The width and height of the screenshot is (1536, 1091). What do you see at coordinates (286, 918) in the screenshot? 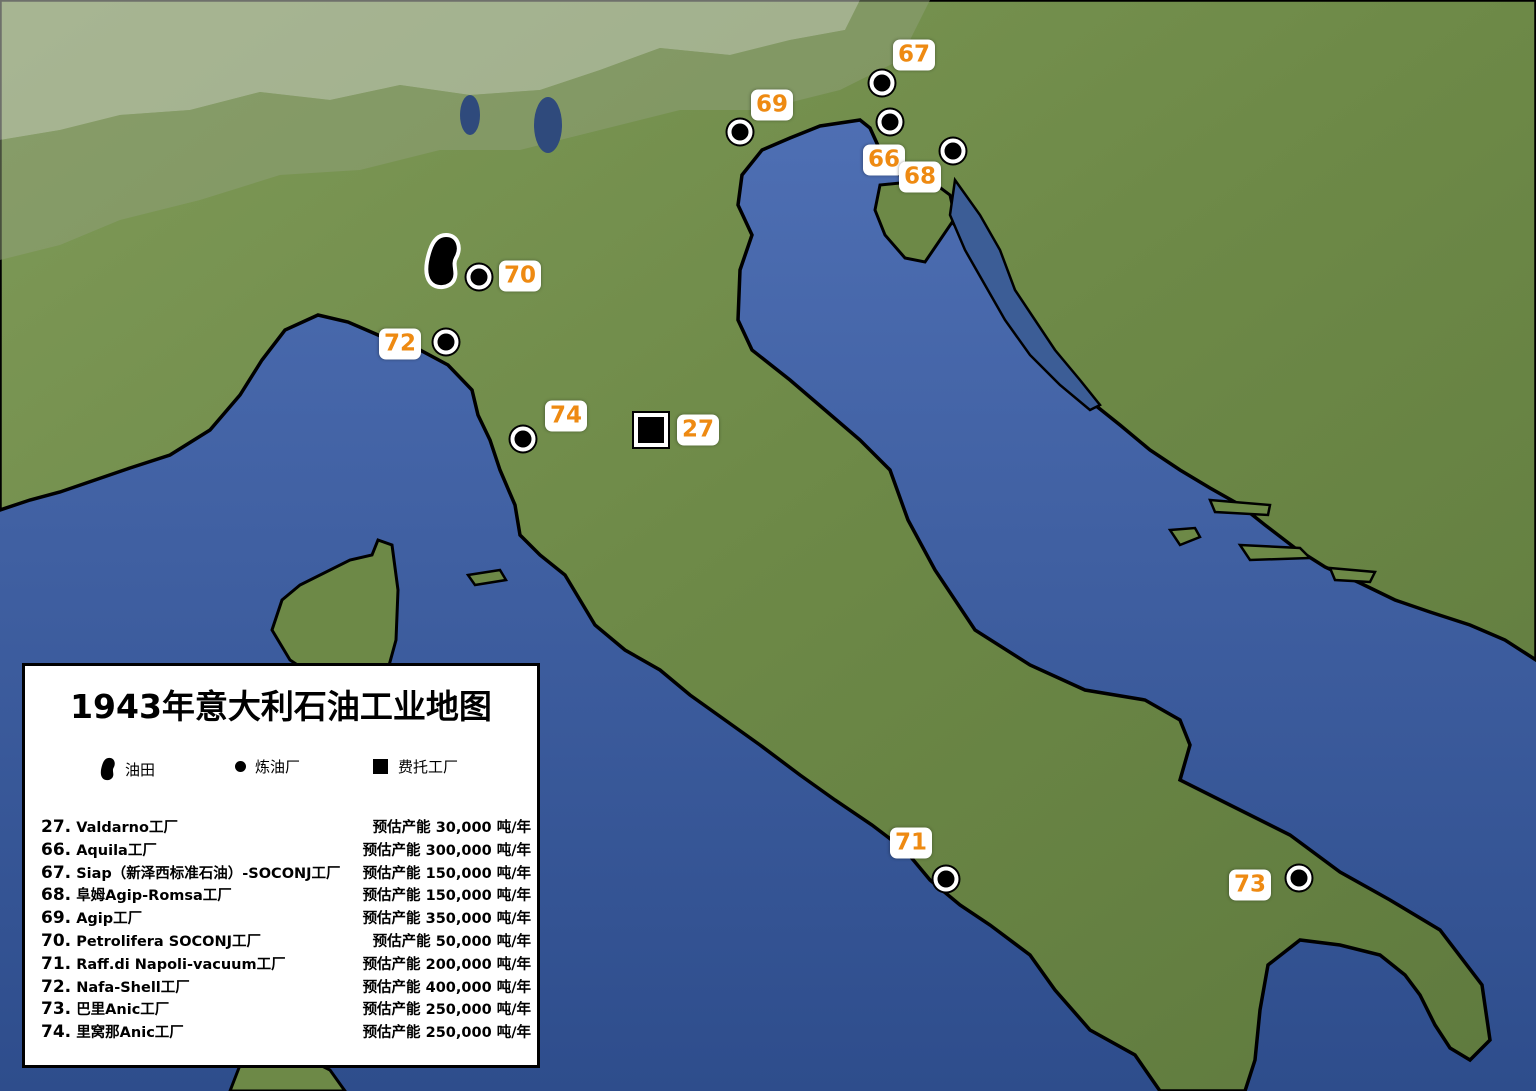
I see `list-item: 69. Agip工厂 预估产能 350,000 吨/年` at bounding box center [286, 918].